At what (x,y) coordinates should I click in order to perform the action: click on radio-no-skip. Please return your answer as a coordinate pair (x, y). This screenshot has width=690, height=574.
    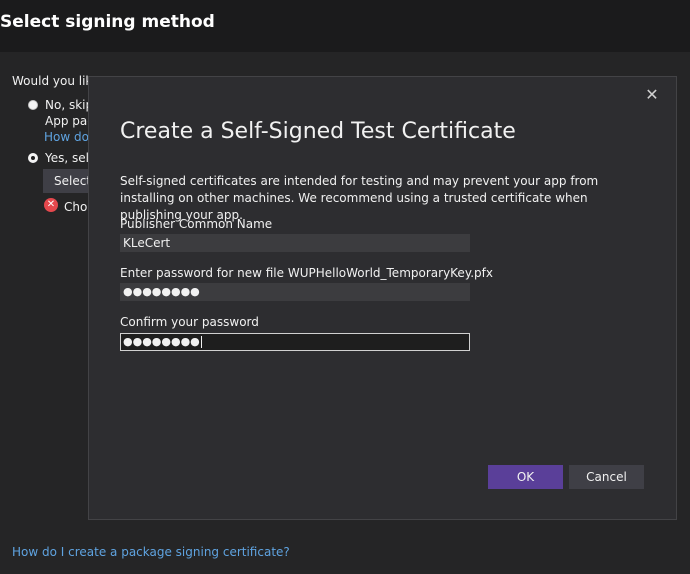
    Looking at the image, I should click on (33, 105).